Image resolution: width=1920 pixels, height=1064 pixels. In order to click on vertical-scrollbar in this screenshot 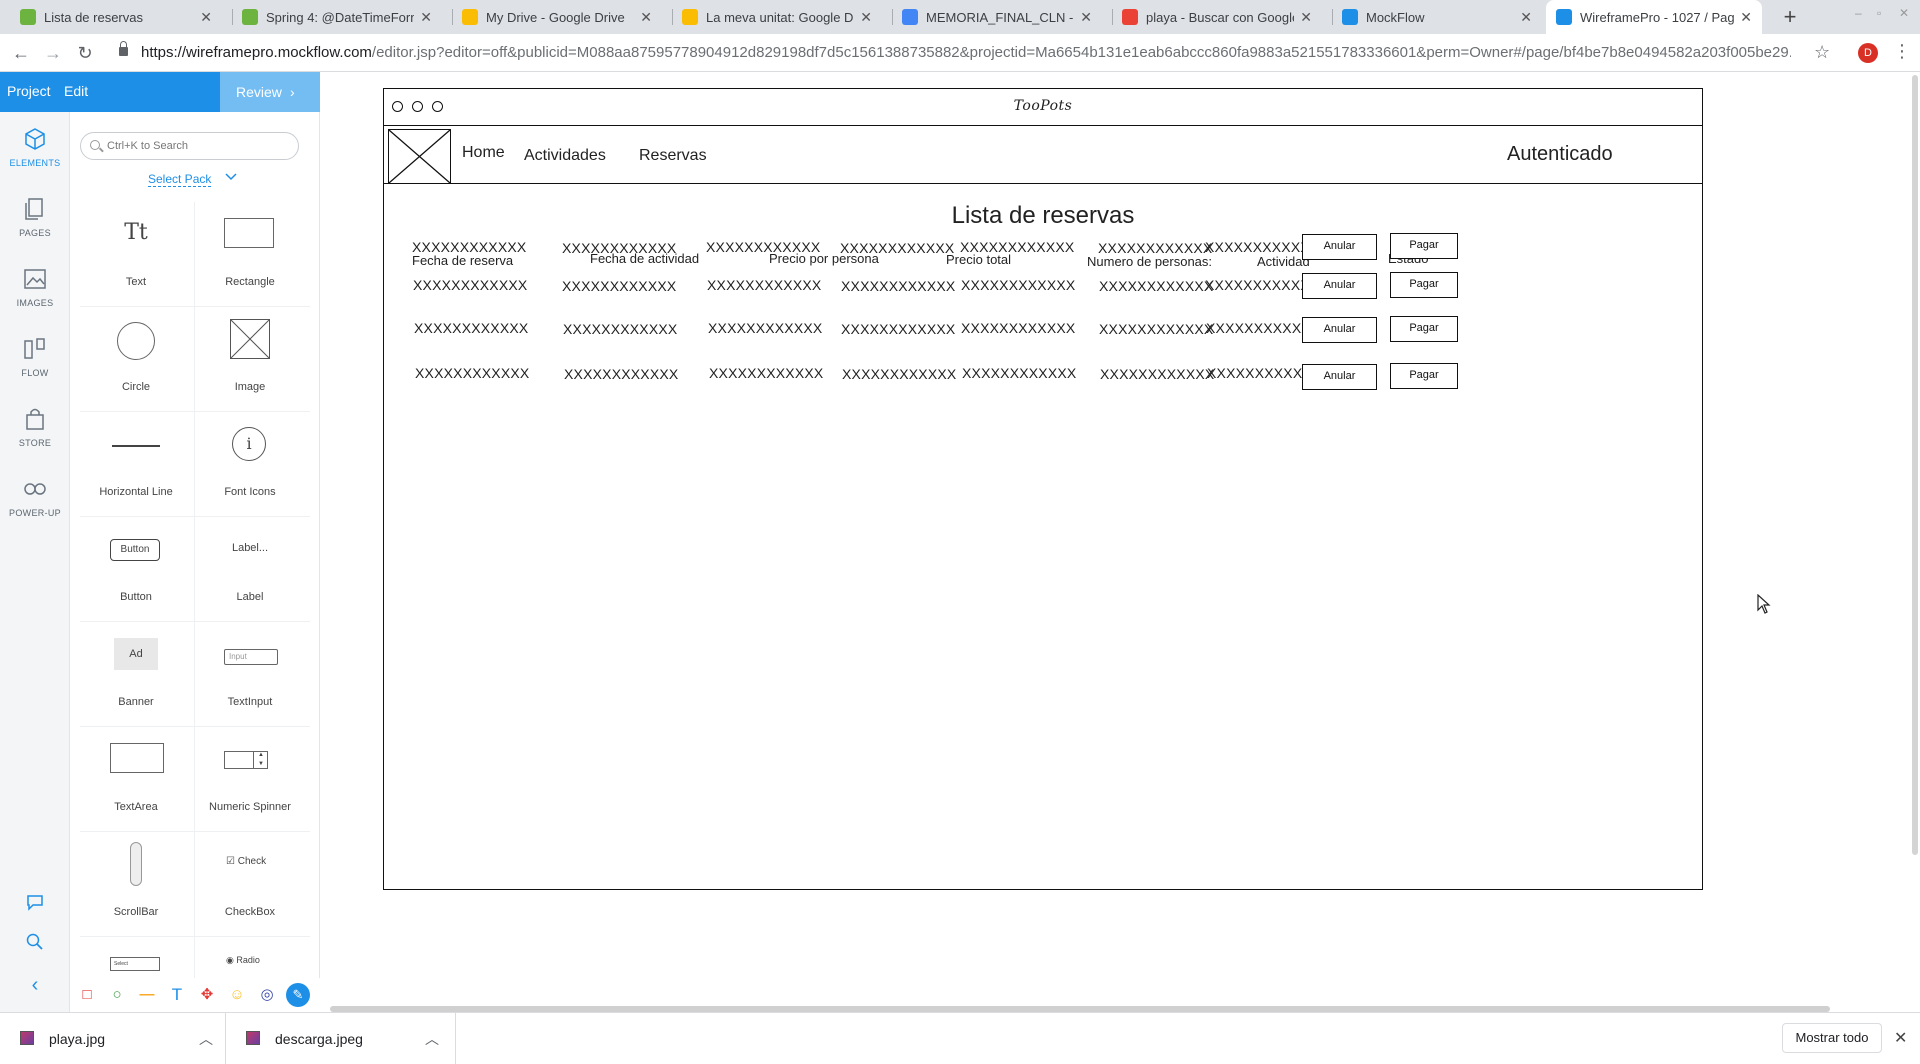, I will do `click(1915, 465)`.